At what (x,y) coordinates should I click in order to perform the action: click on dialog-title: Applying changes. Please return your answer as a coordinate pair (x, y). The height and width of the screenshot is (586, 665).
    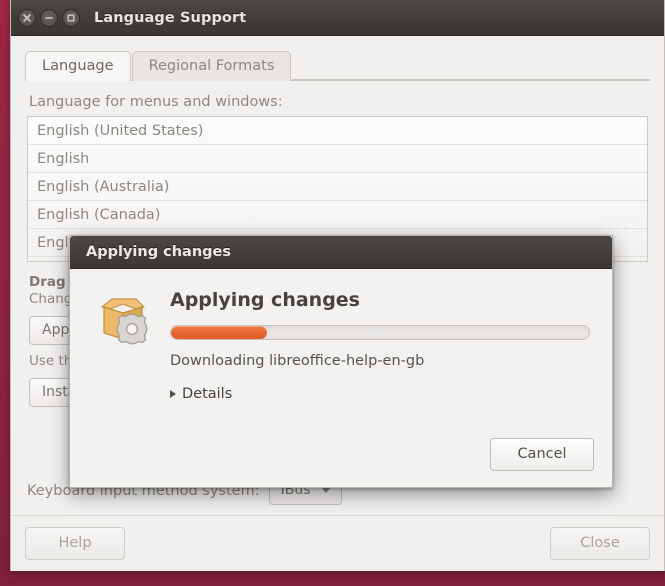
    Looking at the image, I should click on (158, 252).